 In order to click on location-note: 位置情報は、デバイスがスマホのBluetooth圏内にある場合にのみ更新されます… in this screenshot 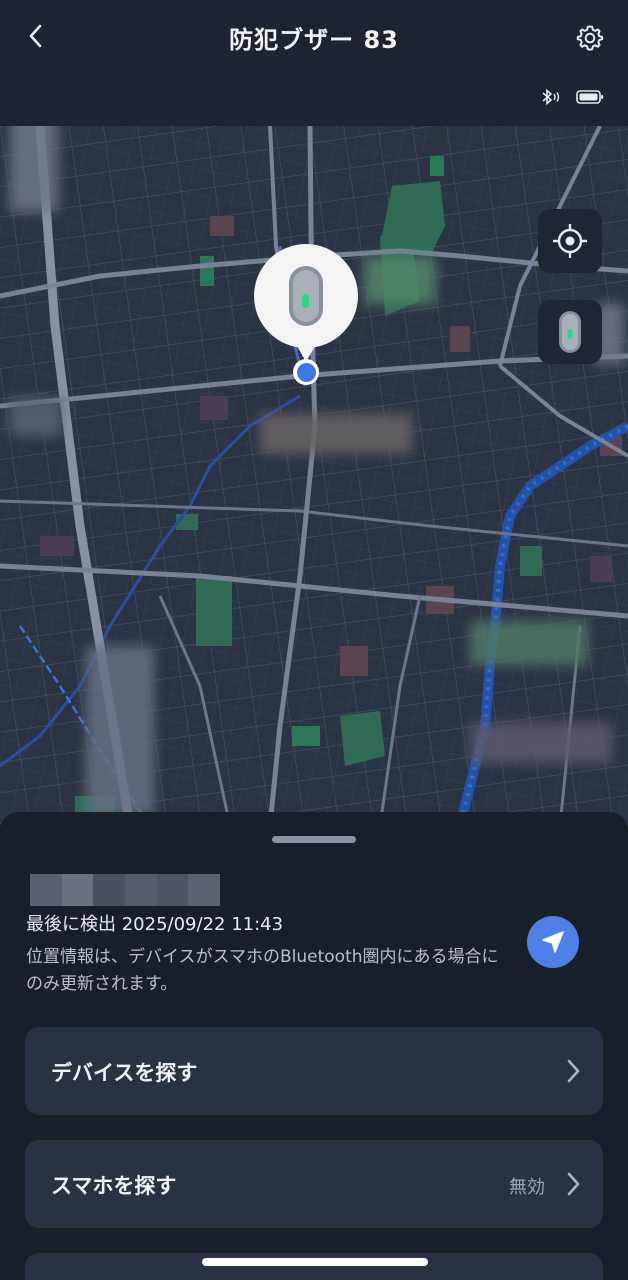, I will do `click(262, 970)`.